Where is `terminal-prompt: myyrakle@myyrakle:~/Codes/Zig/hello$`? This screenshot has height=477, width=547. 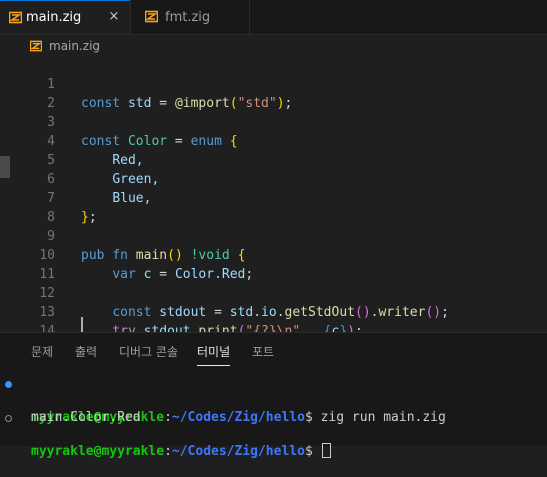 terminal-prompt: myyrakle@myyrakle:~/Codes/Zig/hello$ is located at coordinates (181, 451).